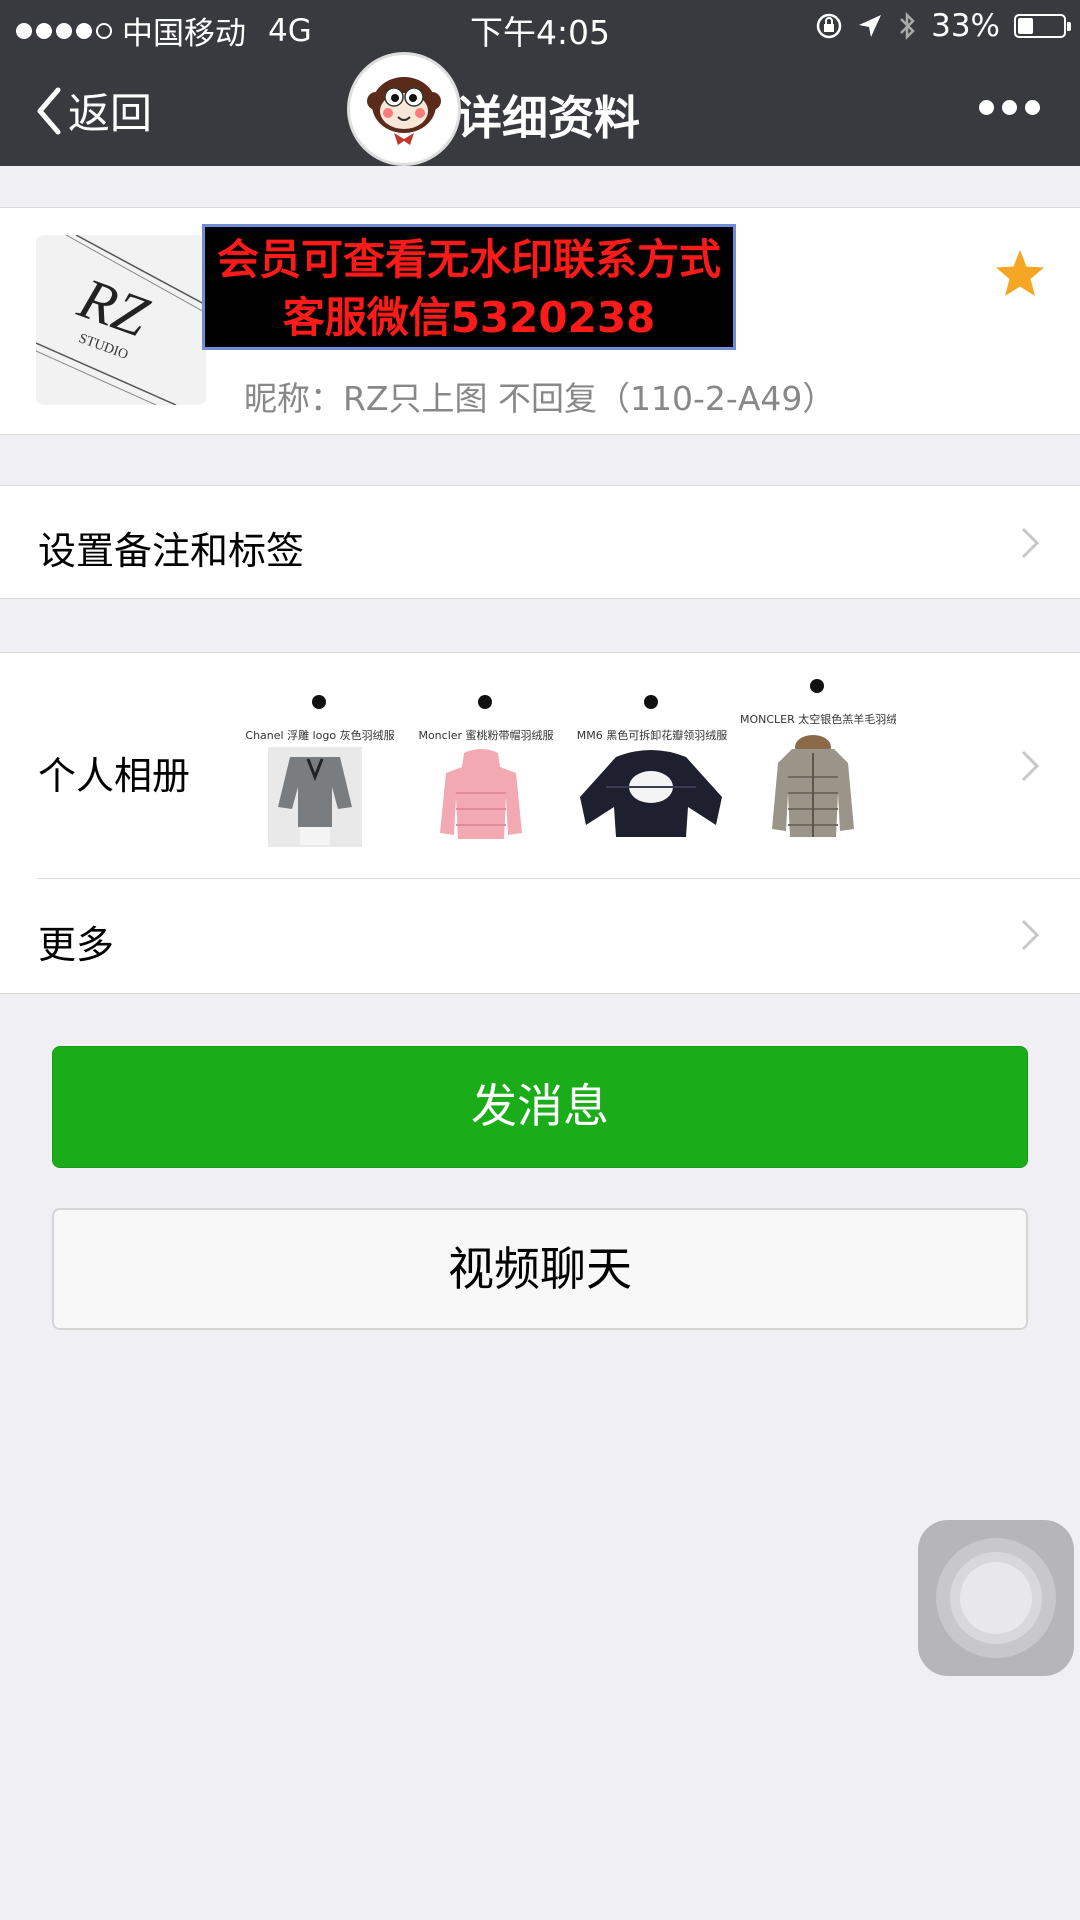  Describe the element at coordinates (114, 776) in the screenshot. I see `album-label: 个人相册` at that location.